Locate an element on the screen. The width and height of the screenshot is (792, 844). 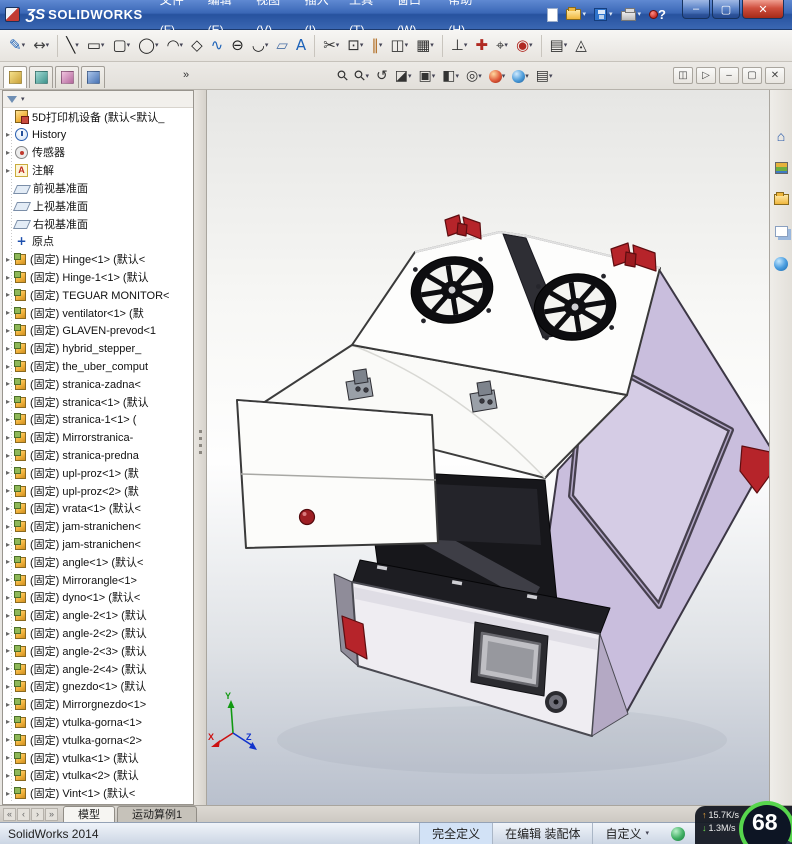
tab-scroll-button: » is located at coordinates (51, 814).